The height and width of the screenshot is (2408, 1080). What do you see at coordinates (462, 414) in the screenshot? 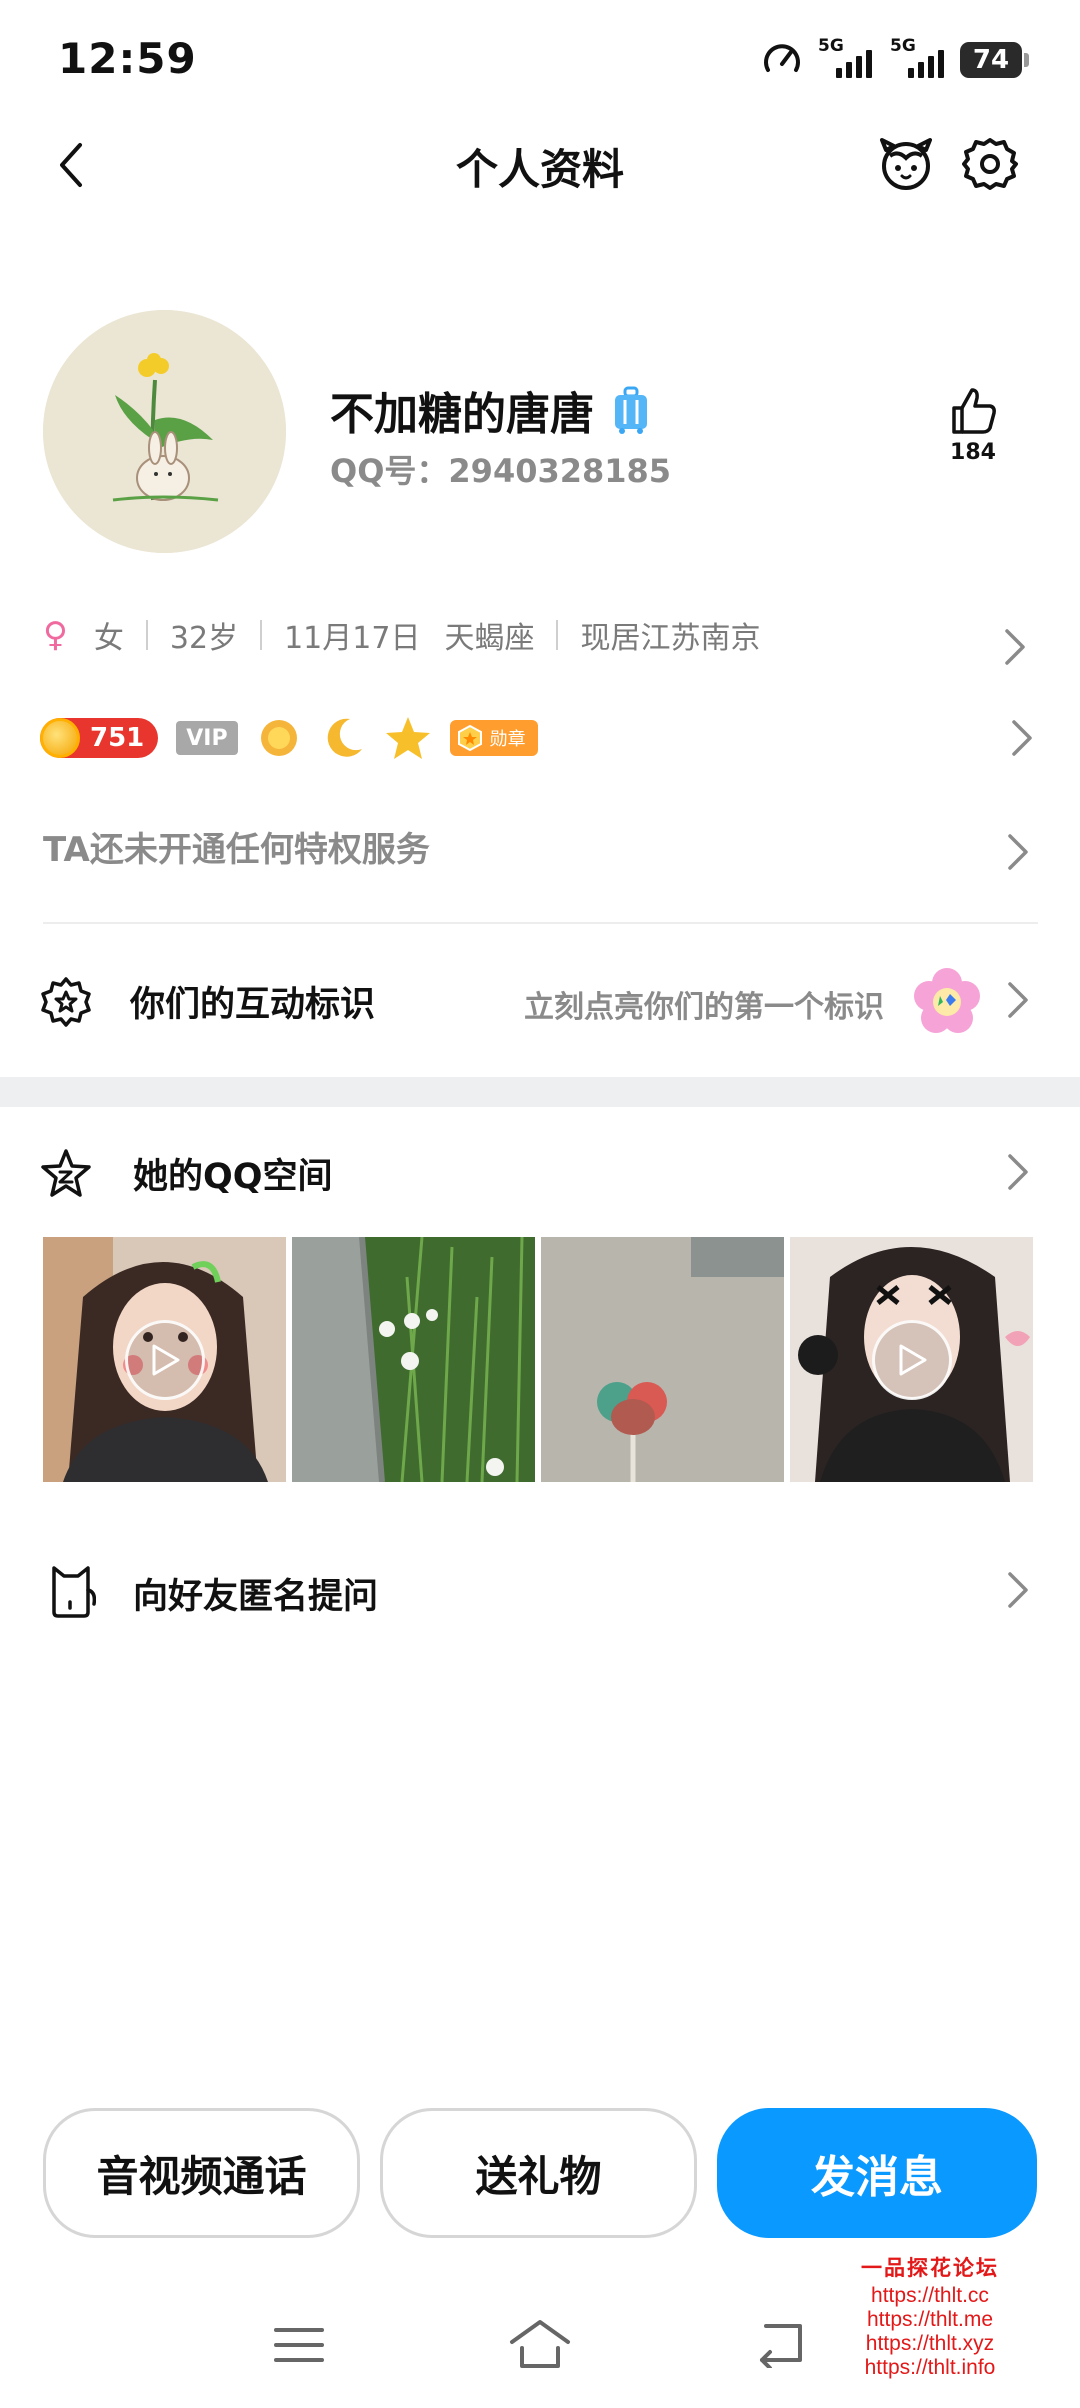
I see `nickname-text: 不加糖的唐唐` at bounding box center [462, 414].